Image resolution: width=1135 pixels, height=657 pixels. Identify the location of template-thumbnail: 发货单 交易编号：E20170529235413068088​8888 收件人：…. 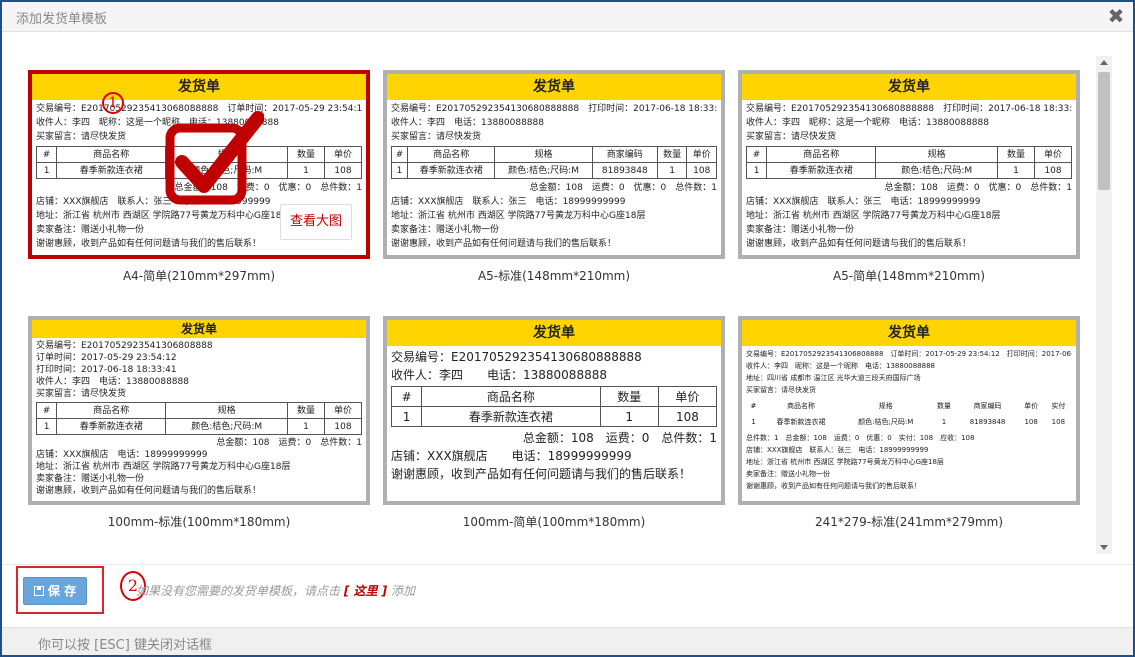
(554, 410).